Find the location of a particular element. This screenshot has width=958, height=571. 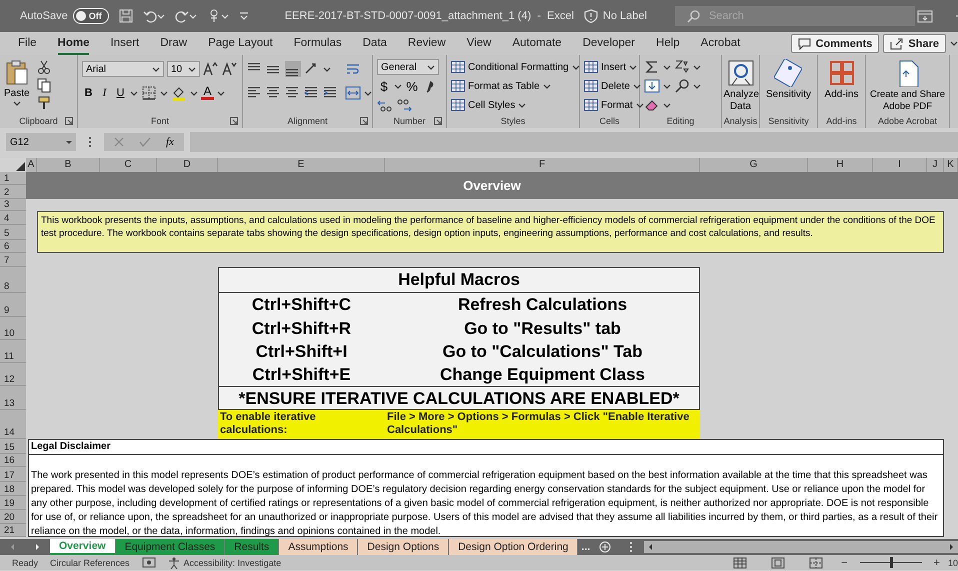

ribbon-command: Format is located at coordinates (614, 105).